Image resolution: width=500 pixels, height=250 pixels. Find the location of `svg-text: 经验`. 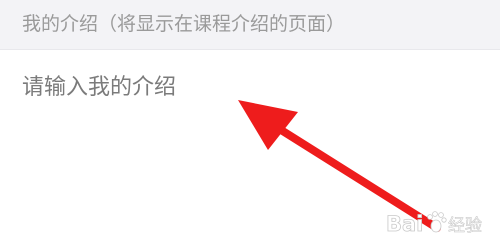

svg-text: 经验 is located at coordinates (465, 226).